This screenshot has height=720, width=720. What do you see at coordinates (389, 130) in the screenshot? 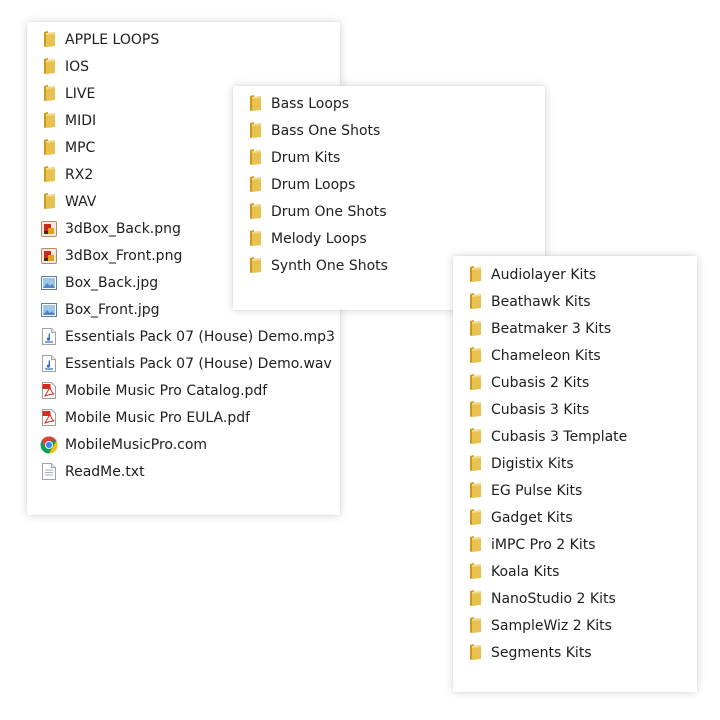
I see `list-item-bass-one-shots: Bass One Shots` at bounding box center [389, 130].